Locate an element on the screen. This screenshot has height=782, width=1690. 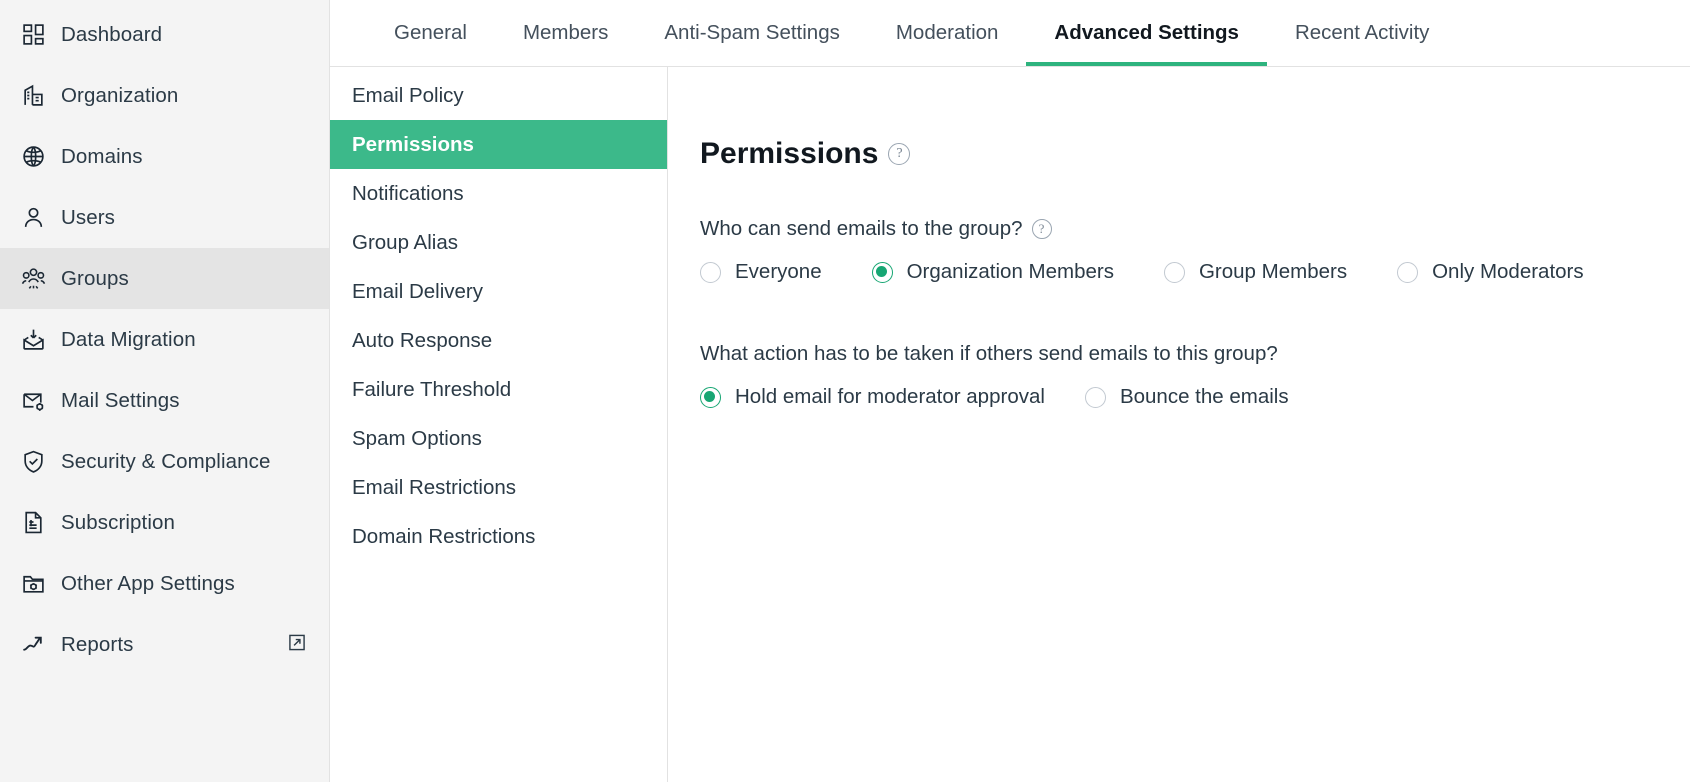
dashboard-icon is located at coordinates (33, 34).